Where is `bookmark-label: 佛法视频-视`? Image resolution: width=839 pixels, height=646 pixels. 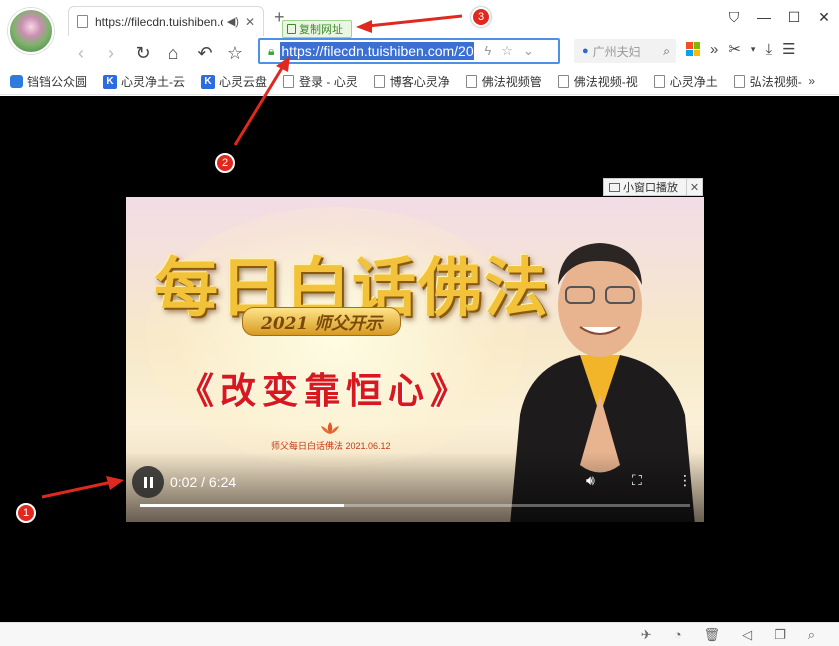 bookmark-label: 佛法视频-视 is located at coordinates (605, 82).